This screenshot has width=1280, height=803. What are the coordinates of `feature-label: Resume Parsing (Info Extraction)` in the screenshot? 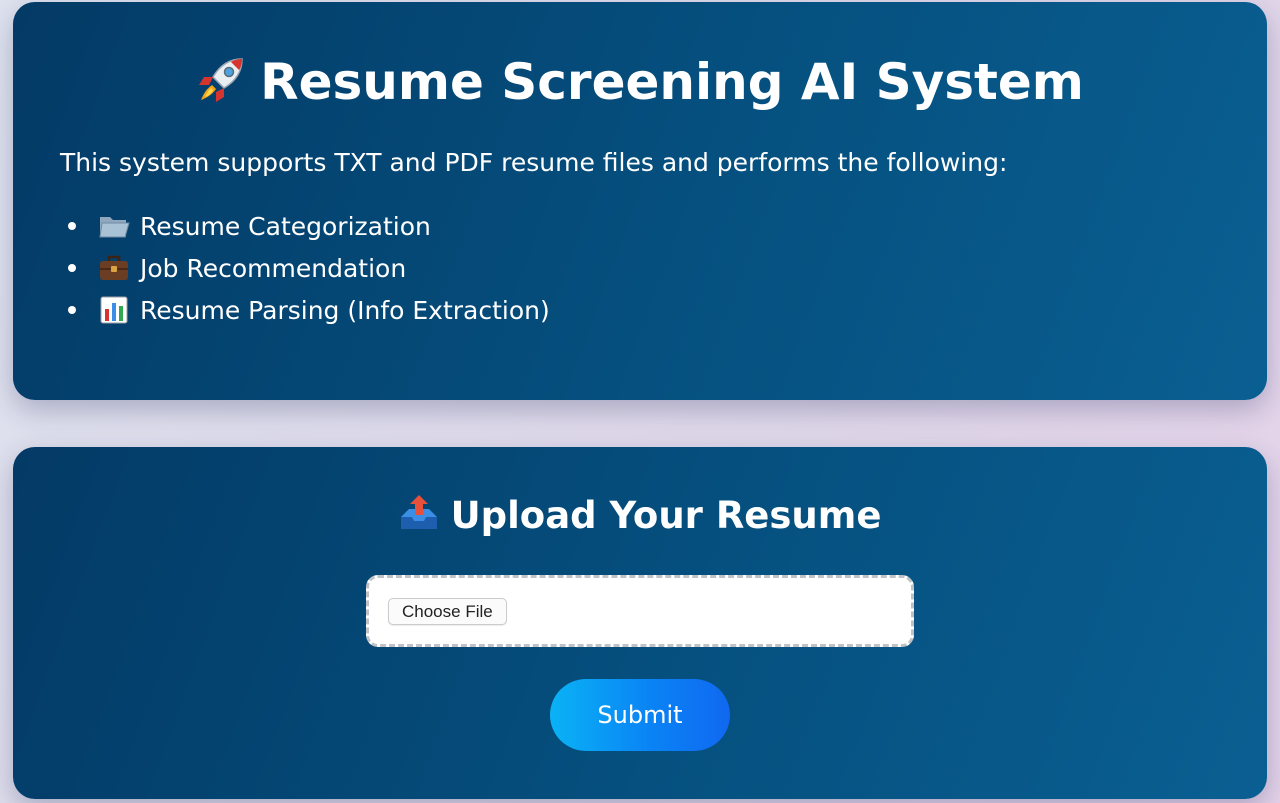 It's located at (345, 310).